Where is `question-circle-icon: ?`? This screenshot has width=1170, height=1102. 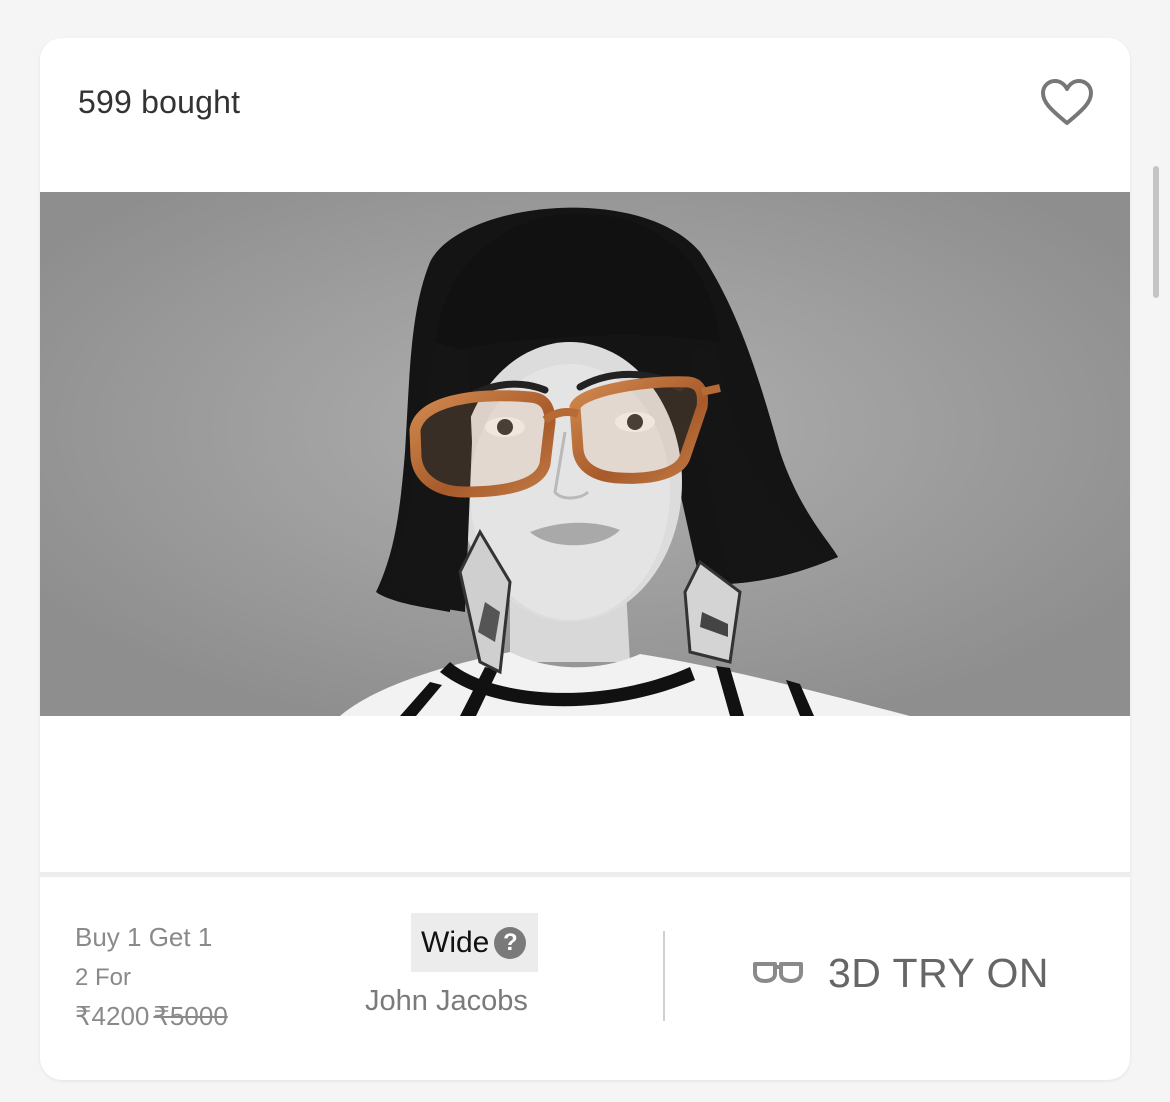 question-circle-icon: ? is located at coordinates (510, 942).